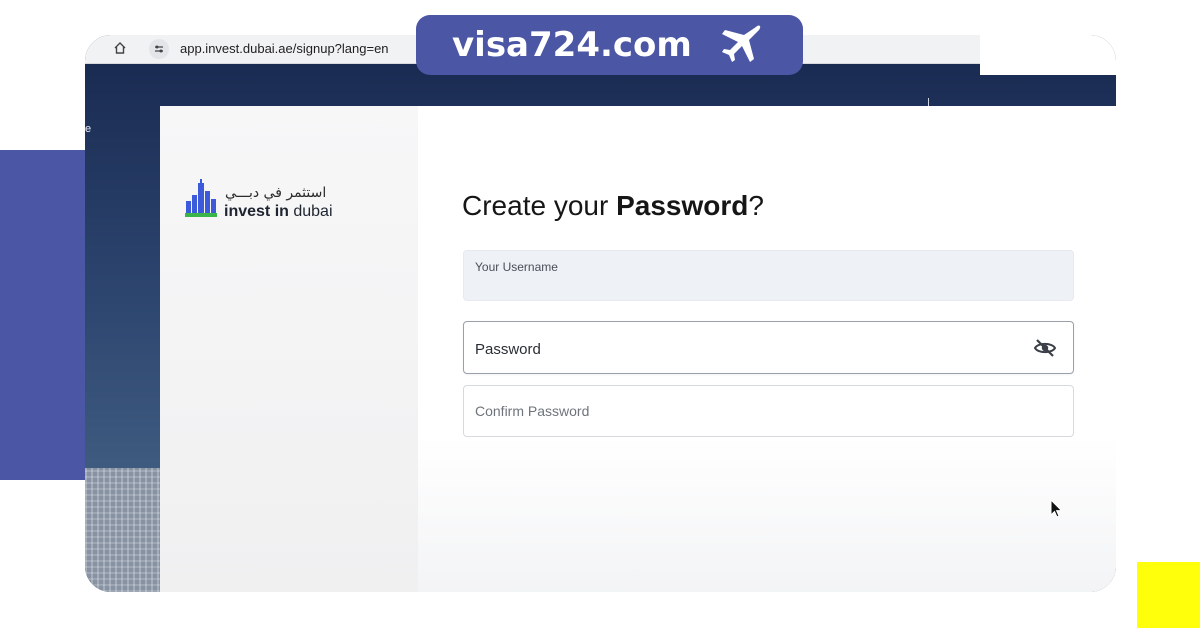 The width and height of the screenshot is (1200, 628). Describe the element at coordinates (768, 275) in the screenshot. I see `username-field: Your Username` at that location.